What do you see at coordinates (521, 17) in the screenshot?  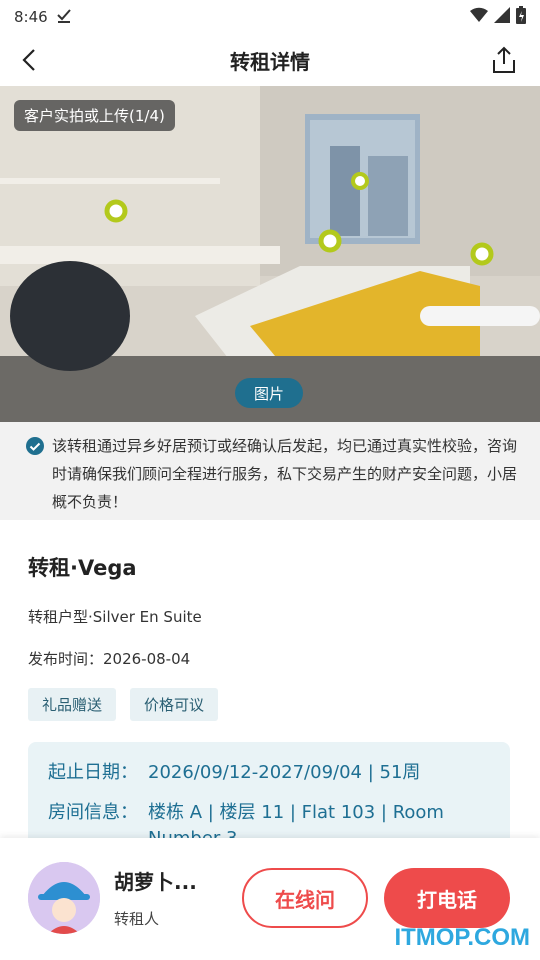 I see `battery-icon` at bounding box center [521, 17].